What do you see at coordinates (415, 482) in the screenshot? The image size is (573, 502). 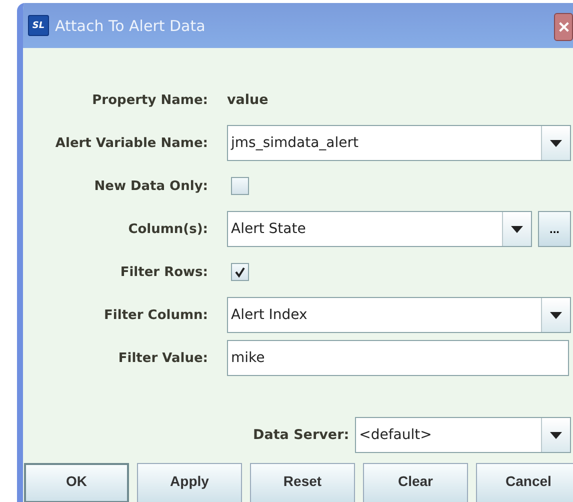 I see `dialog-button: Clear` at bounding box center [415, 482].